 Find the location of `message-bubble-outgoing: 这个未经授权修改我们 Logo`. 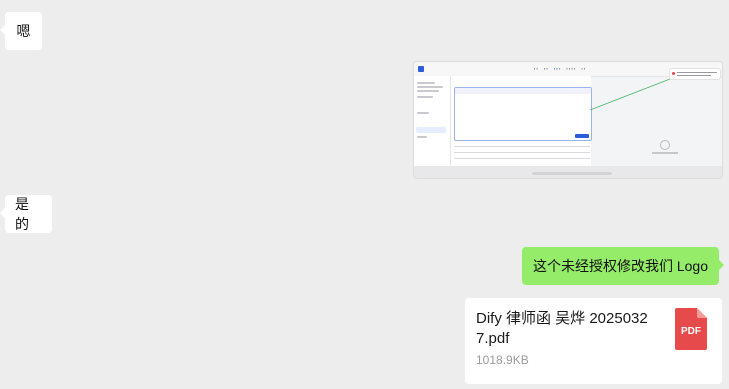

message-bubble-outgoing: 这个未经授权修改我们 Logo is located at coordinates (623, 266).